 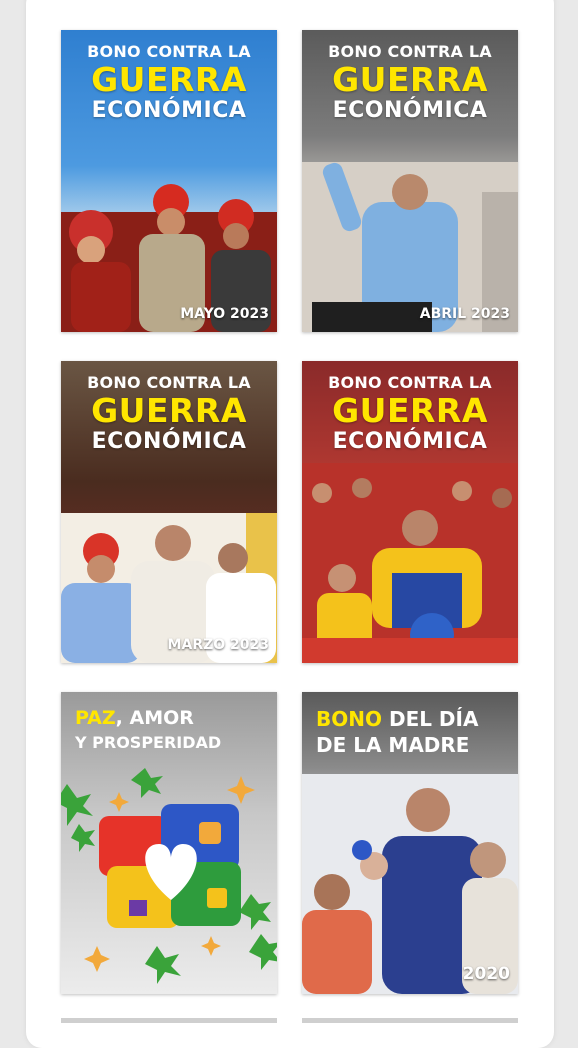 What do you see at coordinates (430, 719) in the screenshot?
I see `del-dia-text: DEL DÍA` at bounding box center [430, 719].